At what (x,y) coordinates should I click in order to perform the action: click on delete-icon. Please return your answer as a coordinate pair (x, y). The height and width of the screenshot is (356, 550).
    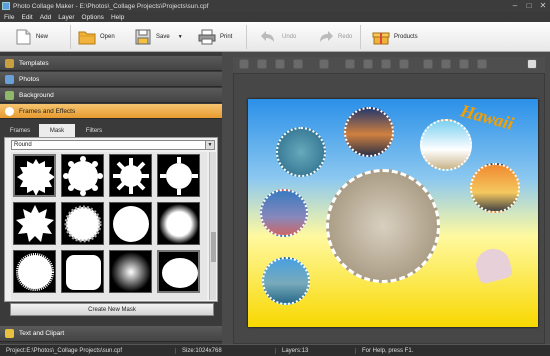
    Looking at the image, I should click on (428, 64).